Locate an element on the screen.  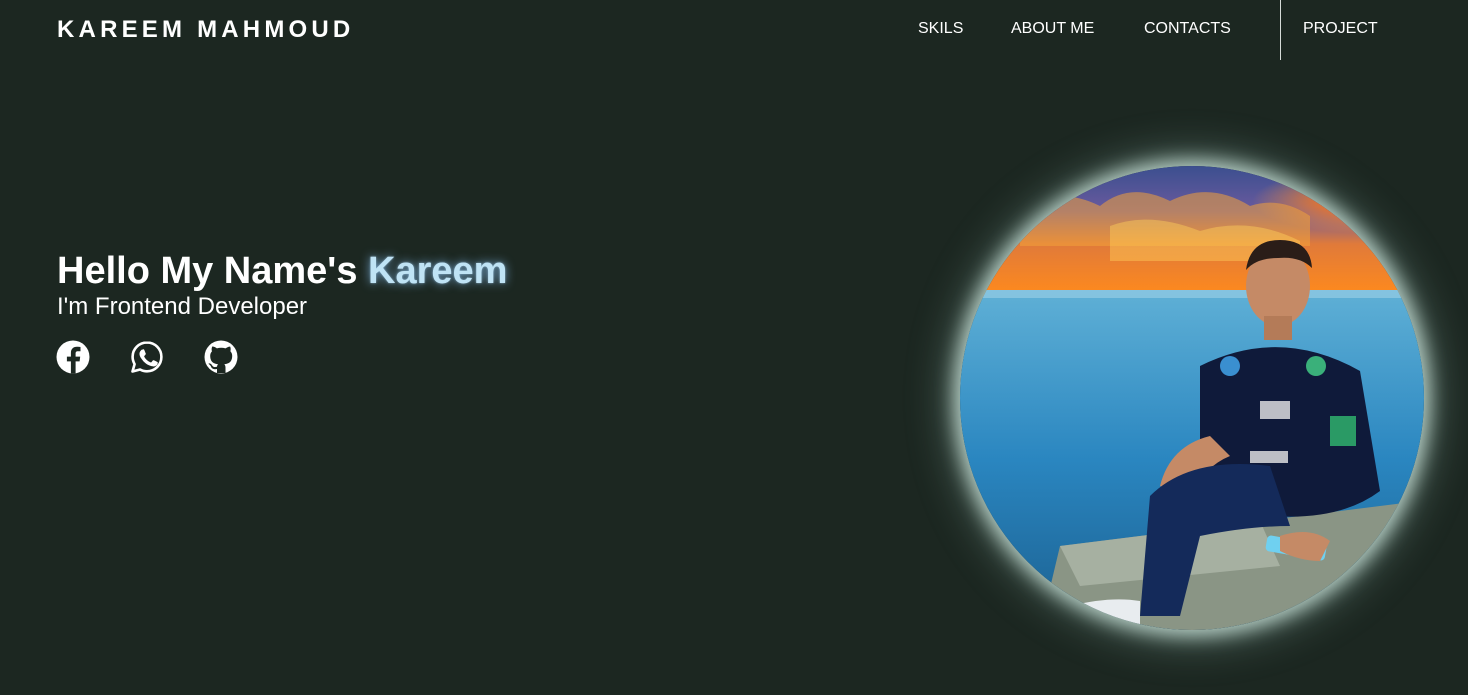
facebook-link is located at coordinates (73, 357).